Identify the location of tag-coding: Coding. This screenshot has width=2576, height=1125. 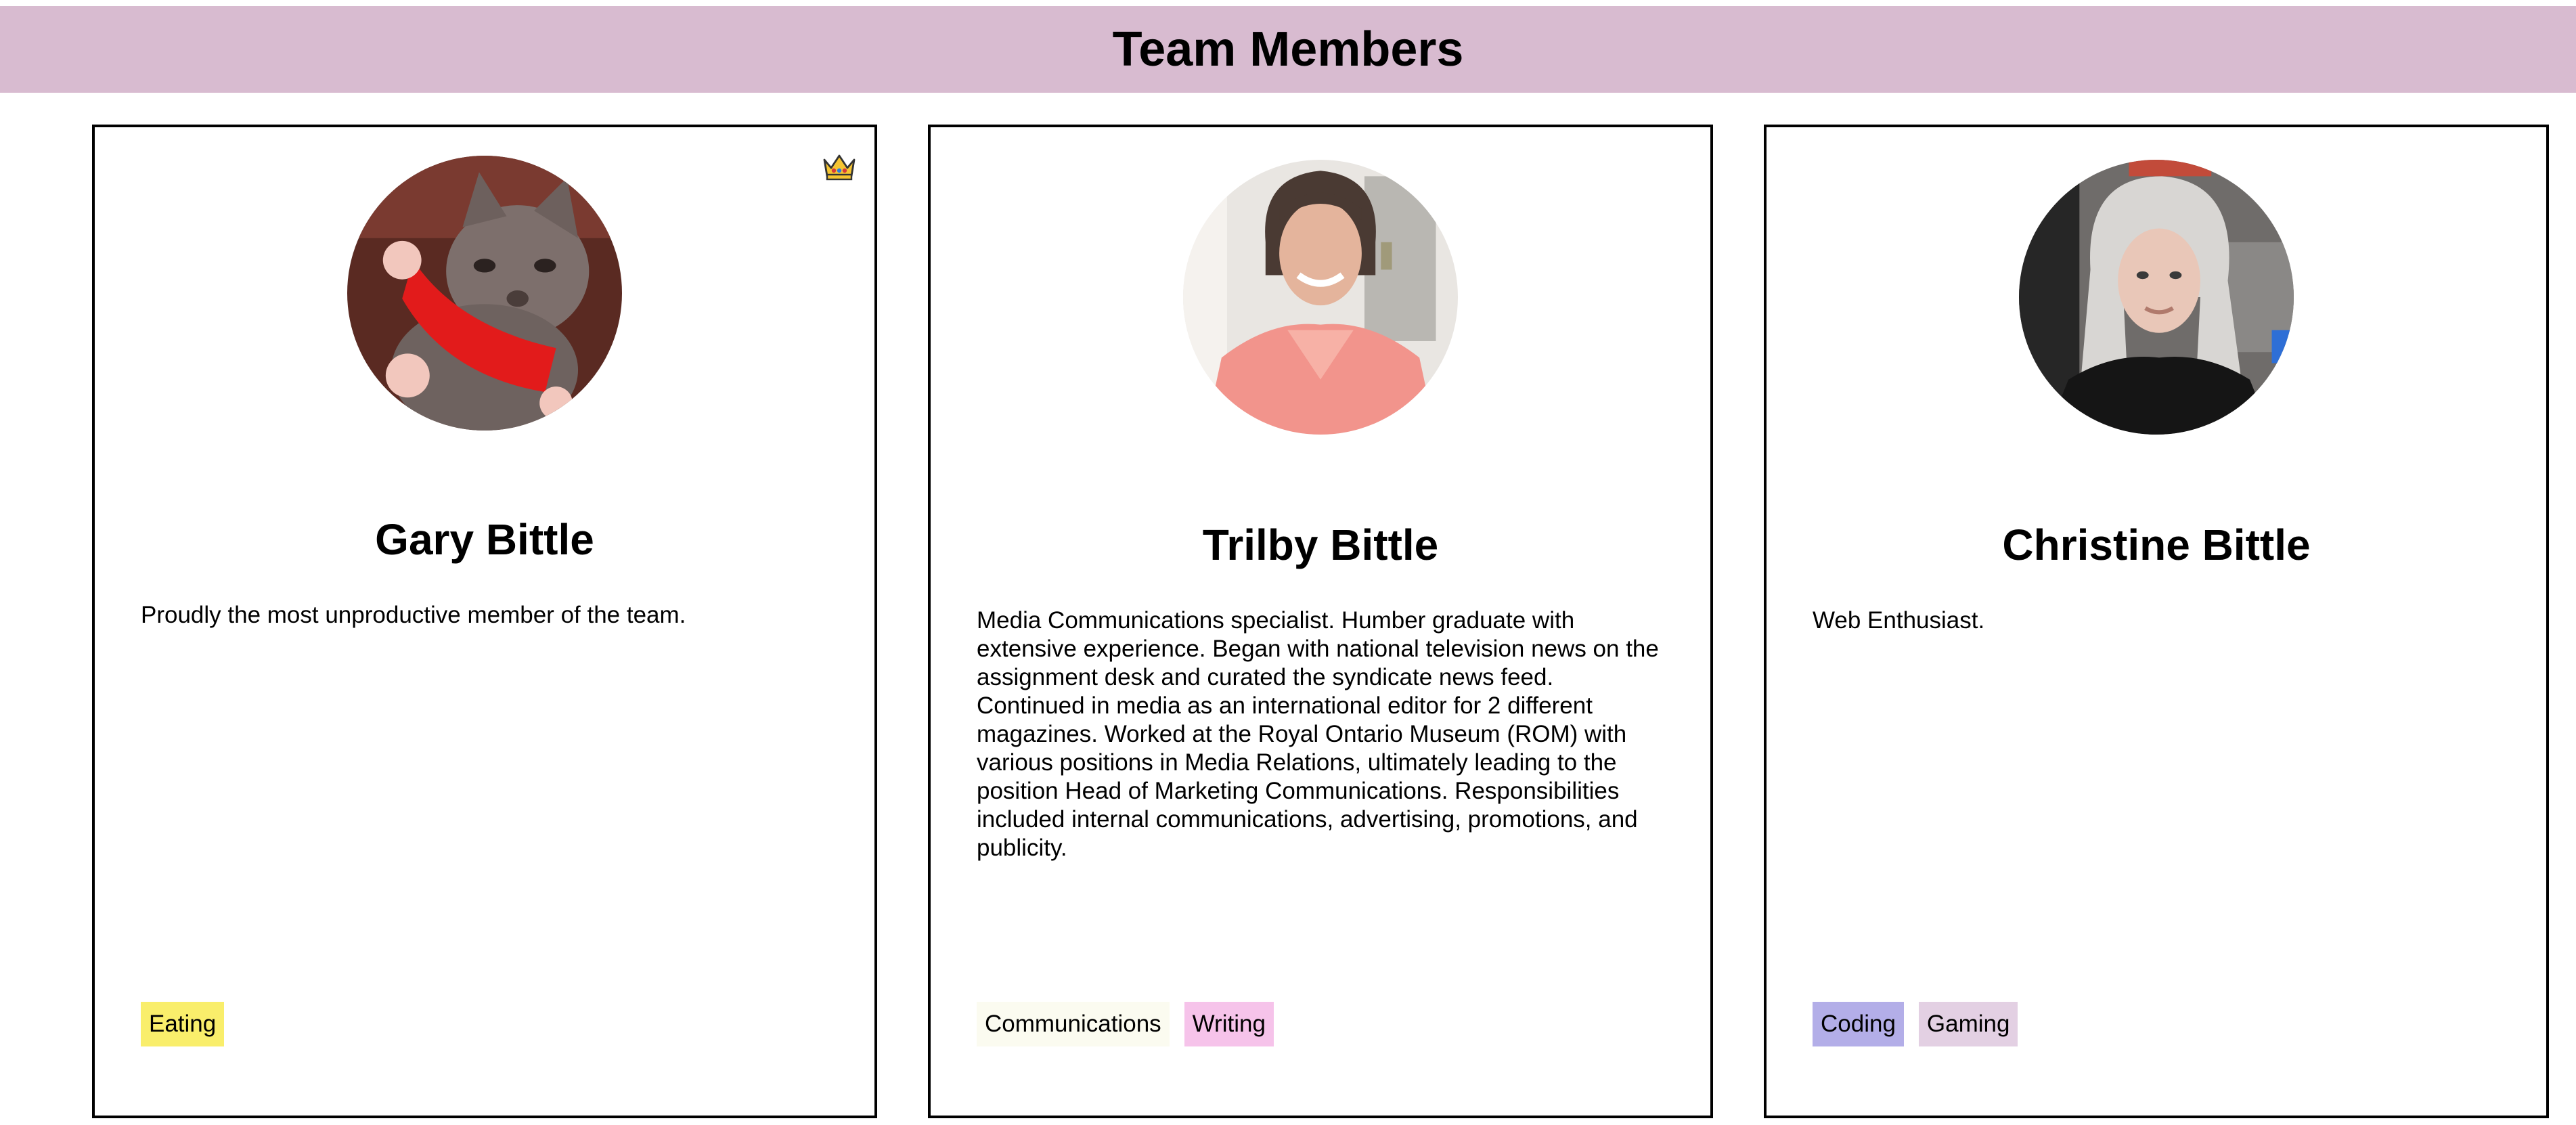
(1858, 1024).